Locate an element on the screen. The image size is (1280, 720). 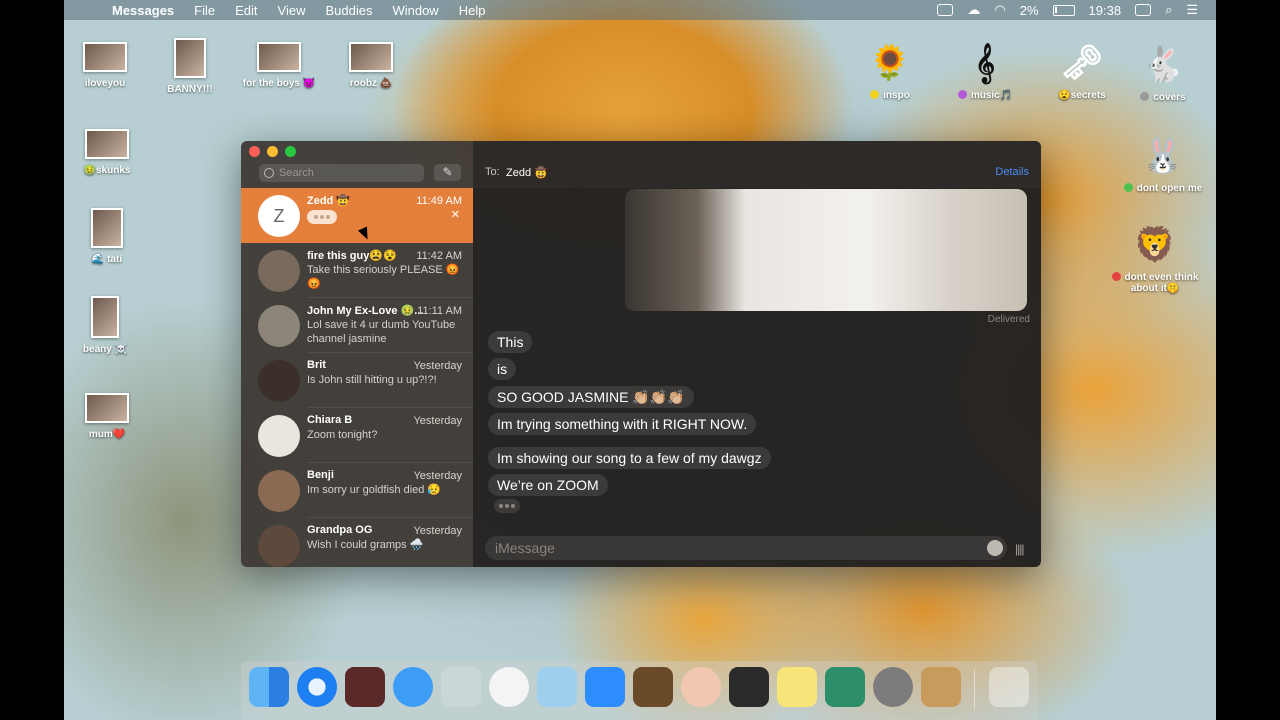
desktop-icon-for-the-boys: for the boys 😈 is located at coordinates (279, 65).